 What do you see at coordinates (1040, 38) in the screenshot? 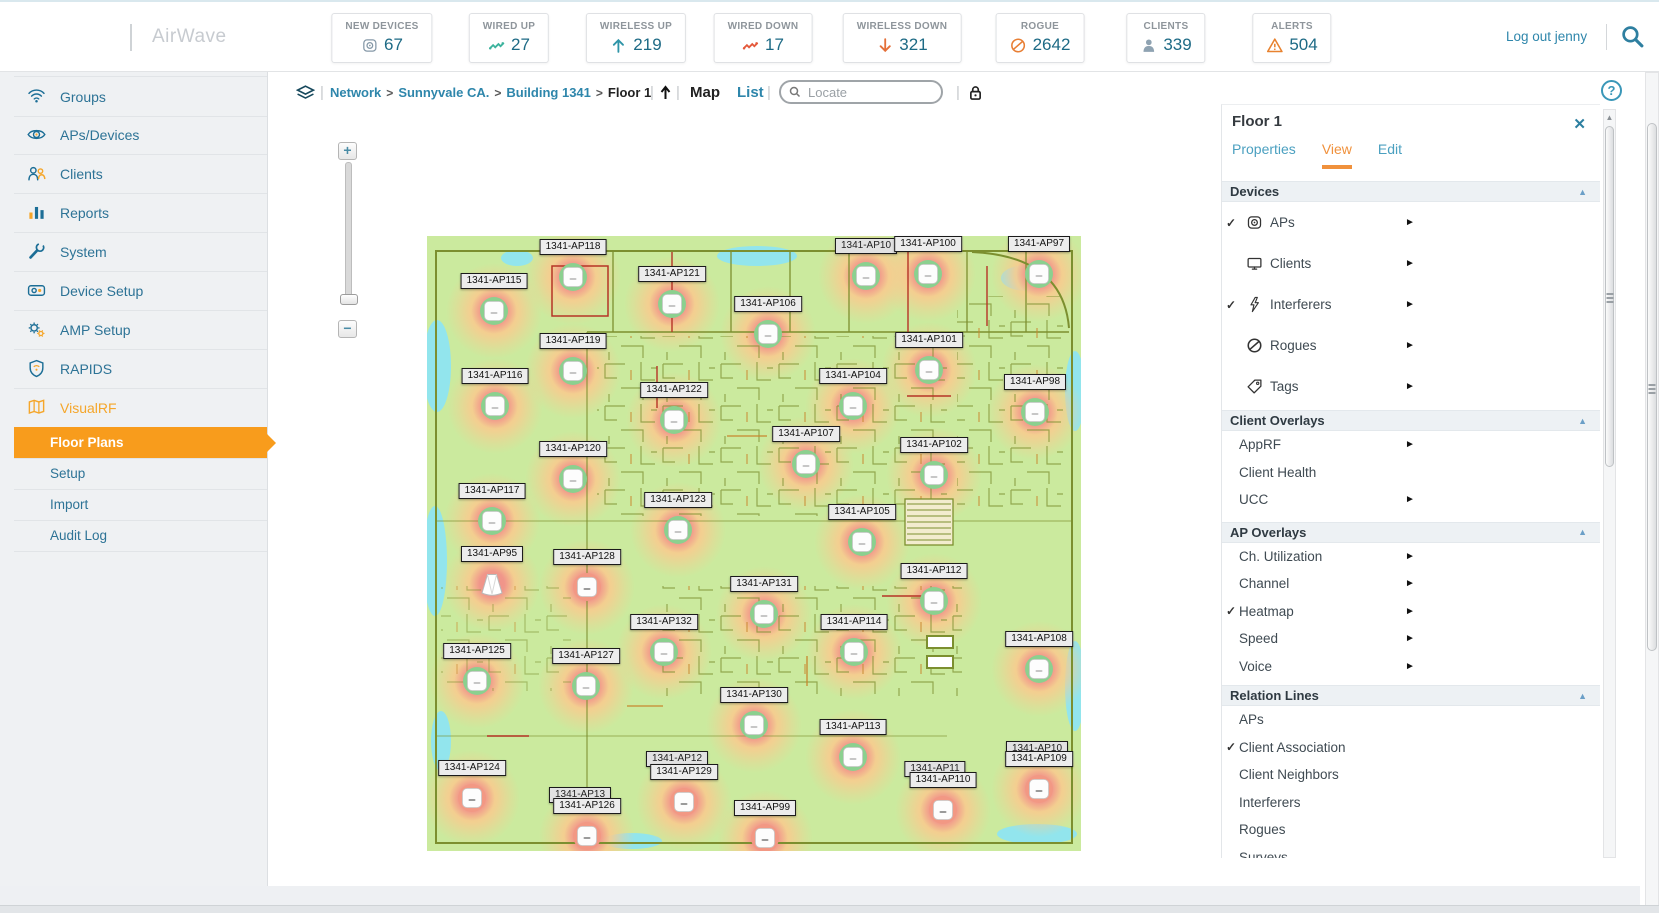
I see `stat-rogue: ROGUE2642` at bounding box center [1040, 38].